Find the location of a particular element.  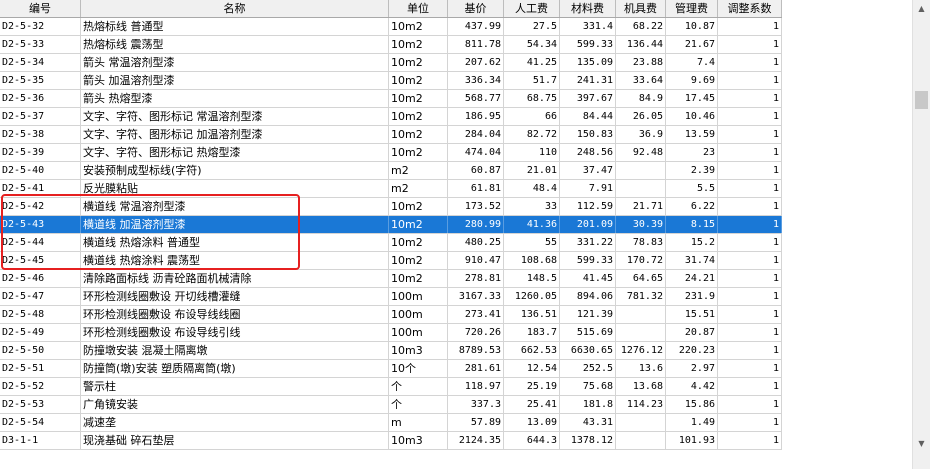

base-price-cell: 284.04 is located at coordinates (476, 134).